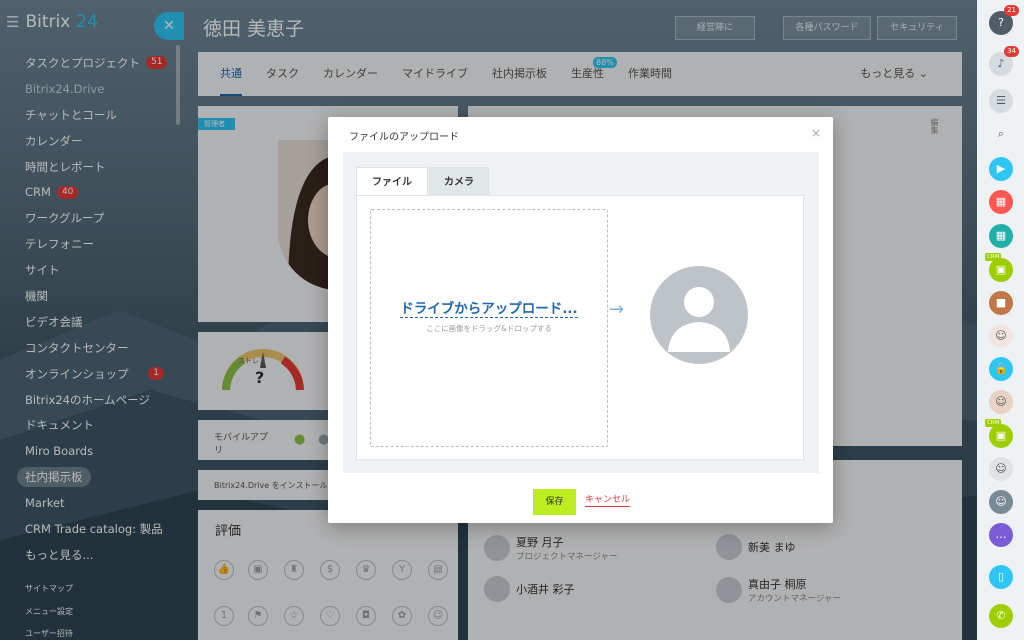  What do you see at coordinates (404, 137) in the screenshot?
I see `dialog-title: ファイルのアップロード` at bounding box center [404, 137].